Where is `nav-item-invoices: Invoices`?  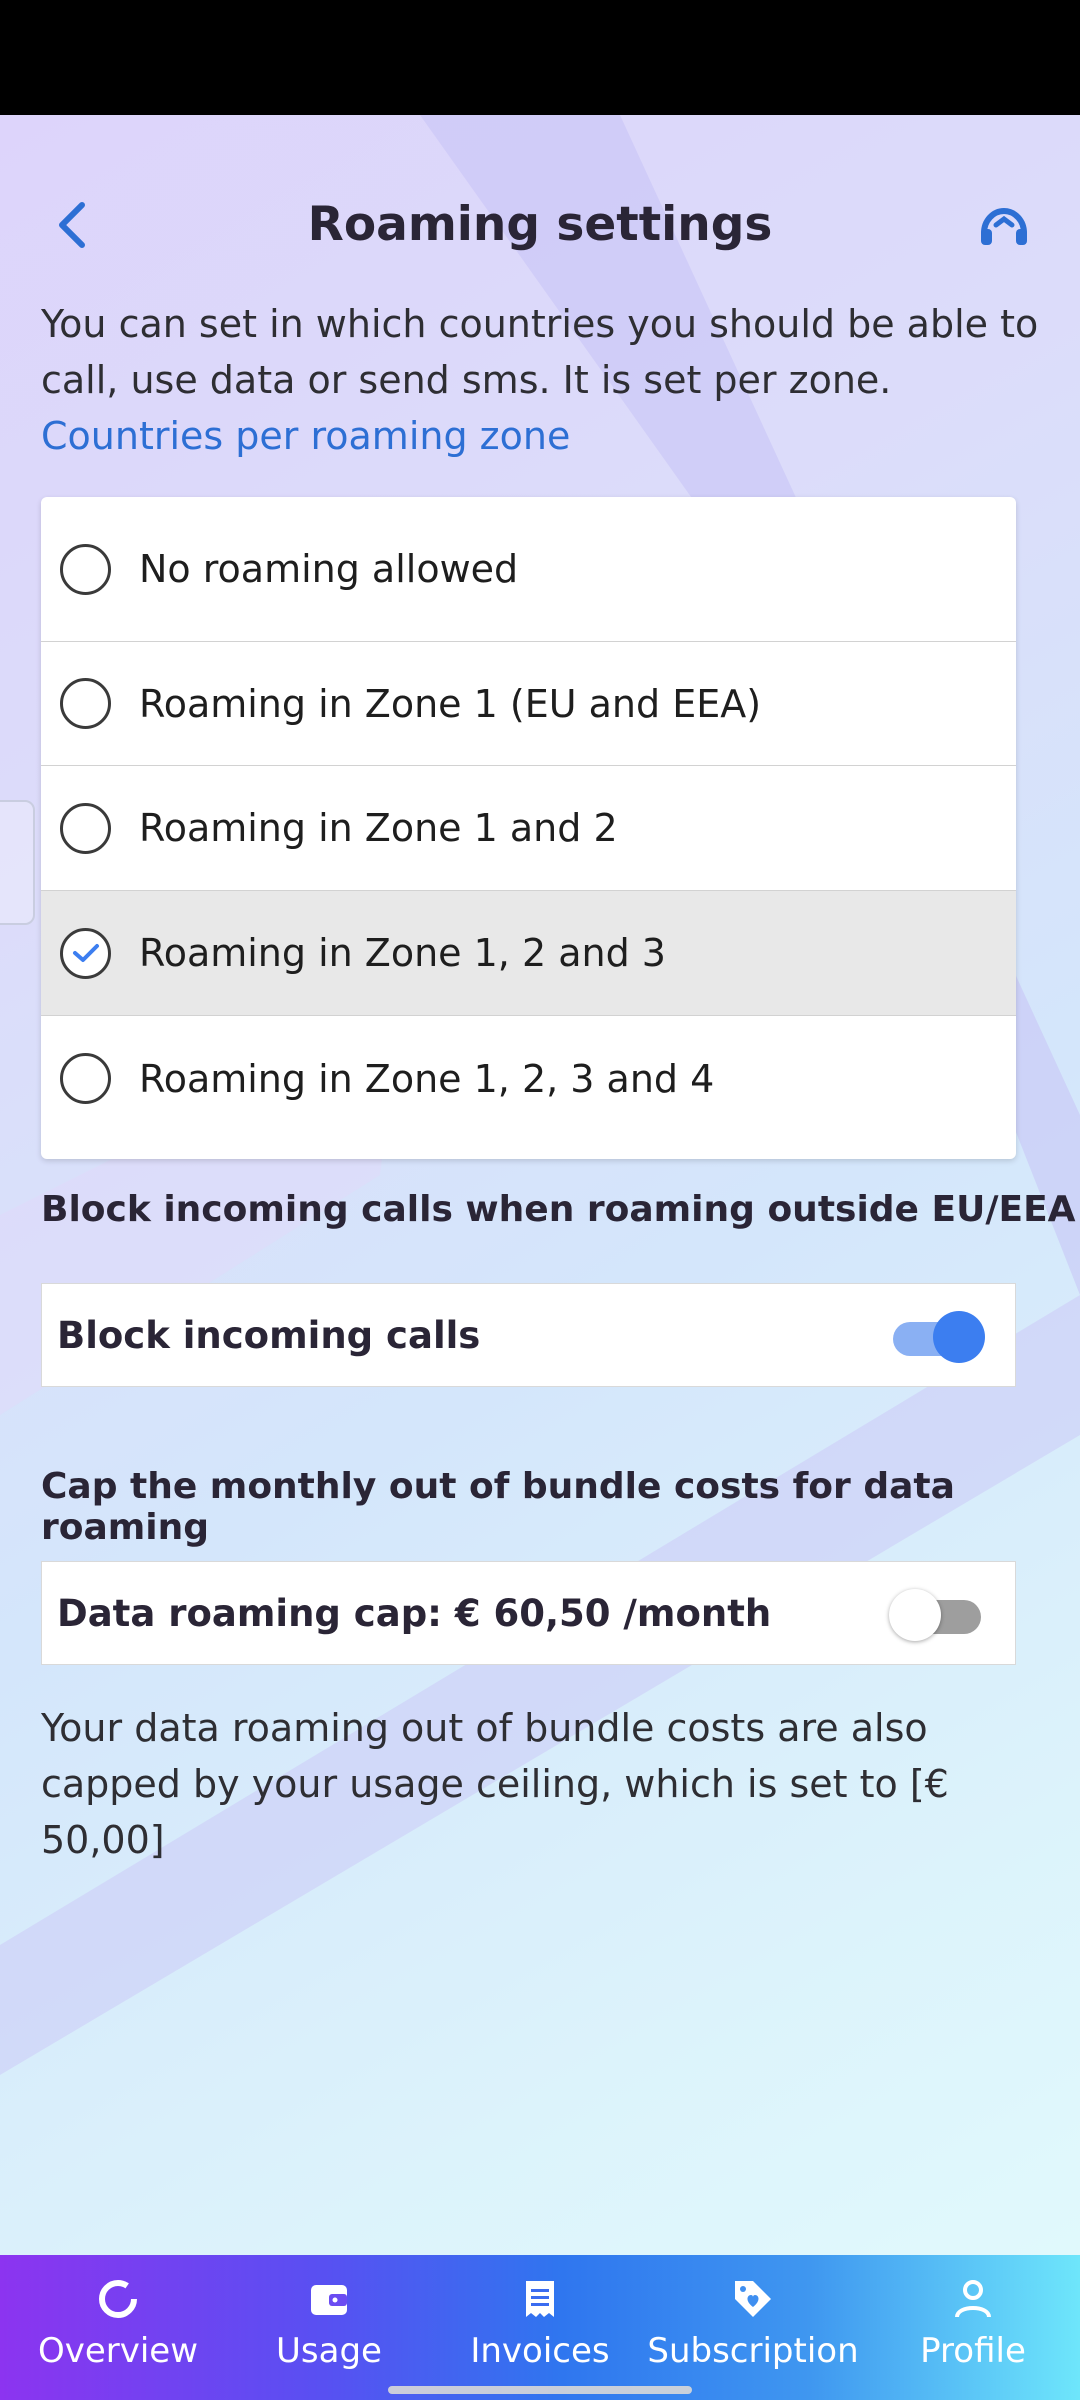 nav-item-invoices: Invoices is located at coordinates (540, 2327).